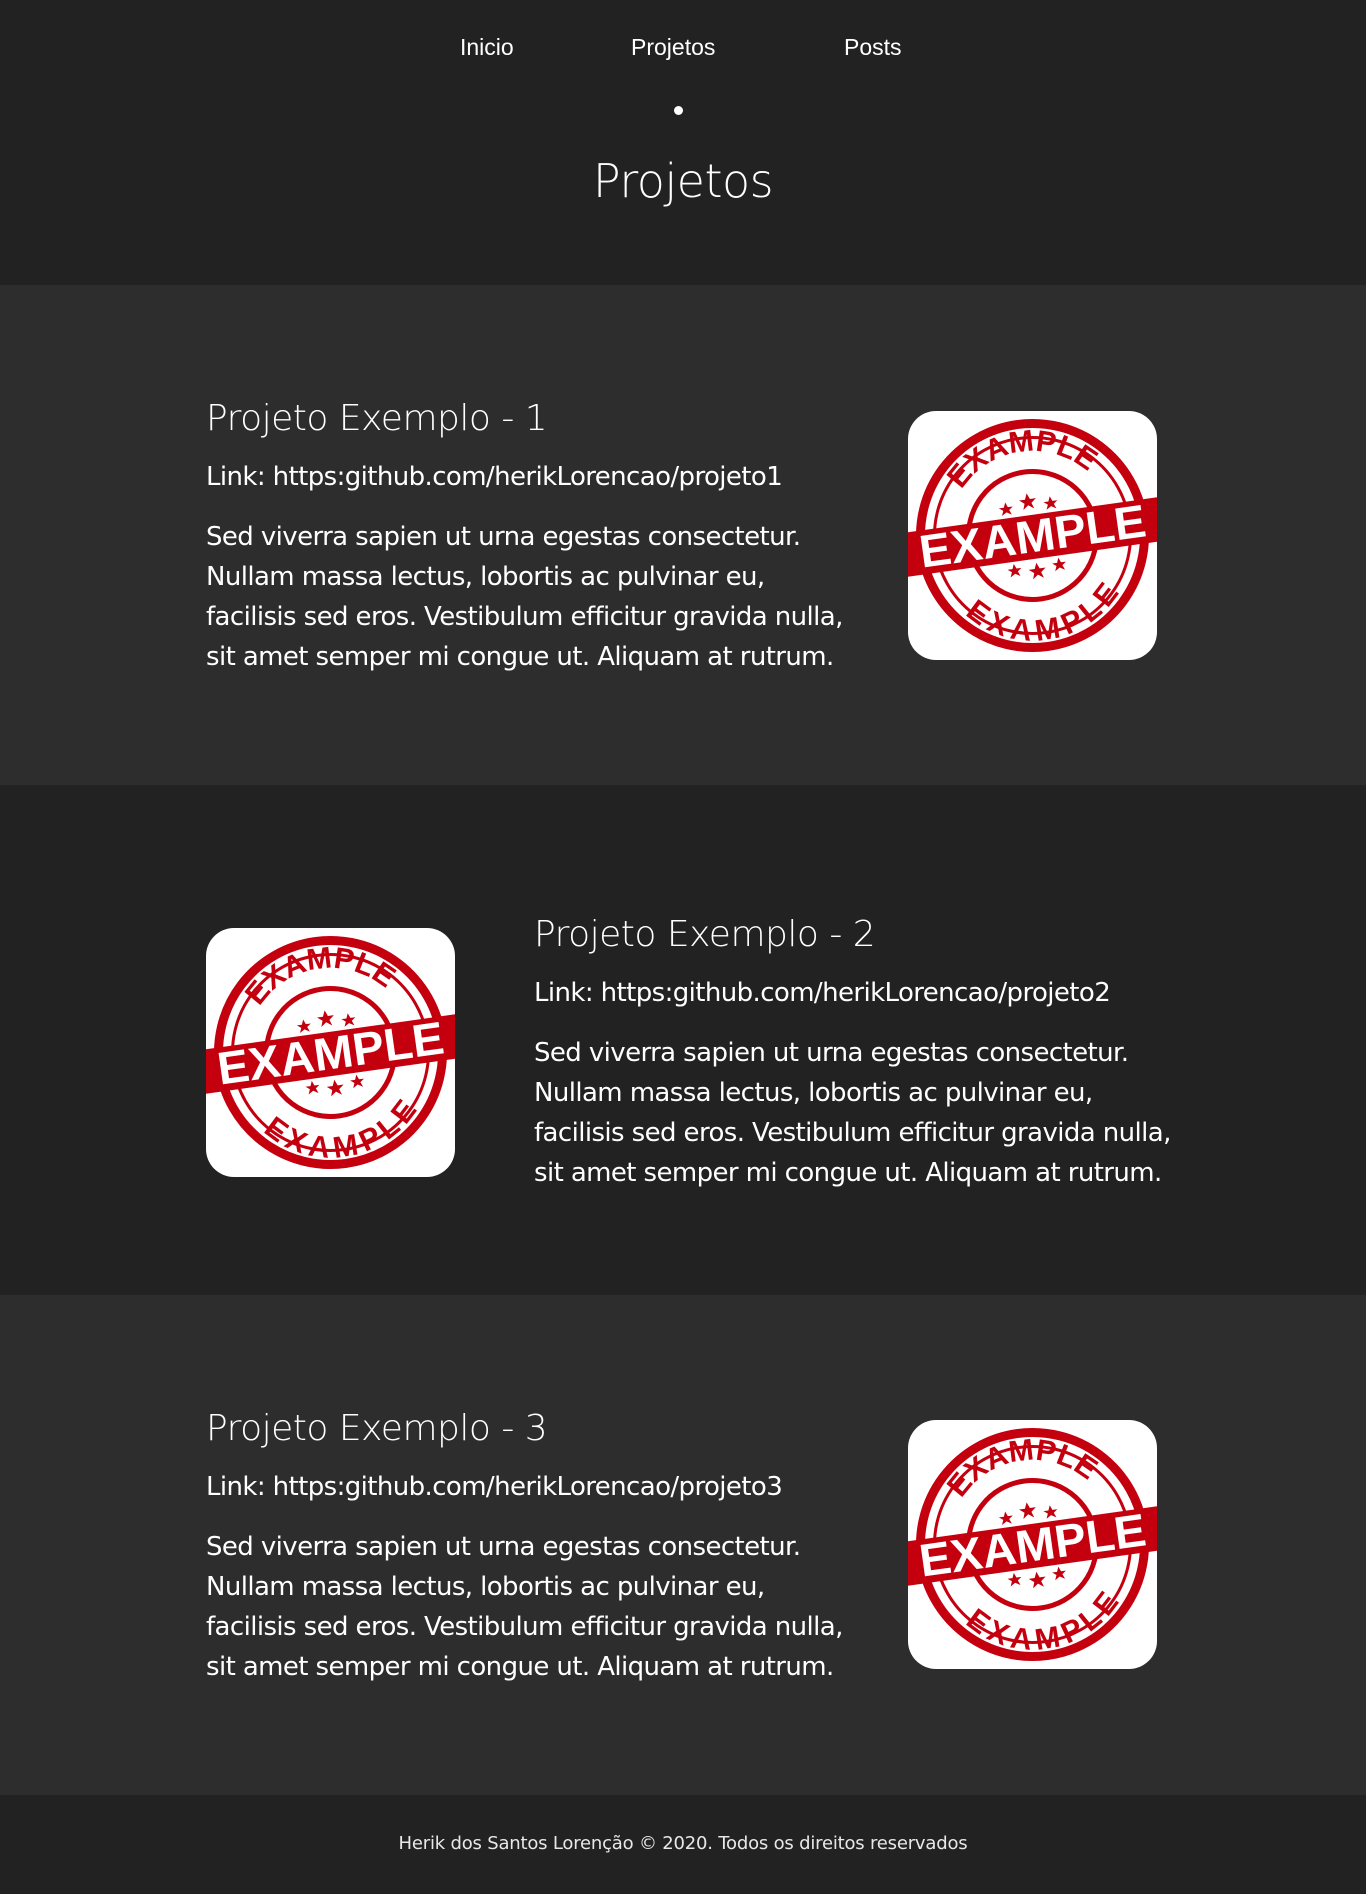 Image resolution: width=1366 pixels, height=1894 pixels. What do you see at coordinates (705, 934) in the screenshot?
I see `project-title: Projeto Exemplo - 2` at bounding box center [705, 934].